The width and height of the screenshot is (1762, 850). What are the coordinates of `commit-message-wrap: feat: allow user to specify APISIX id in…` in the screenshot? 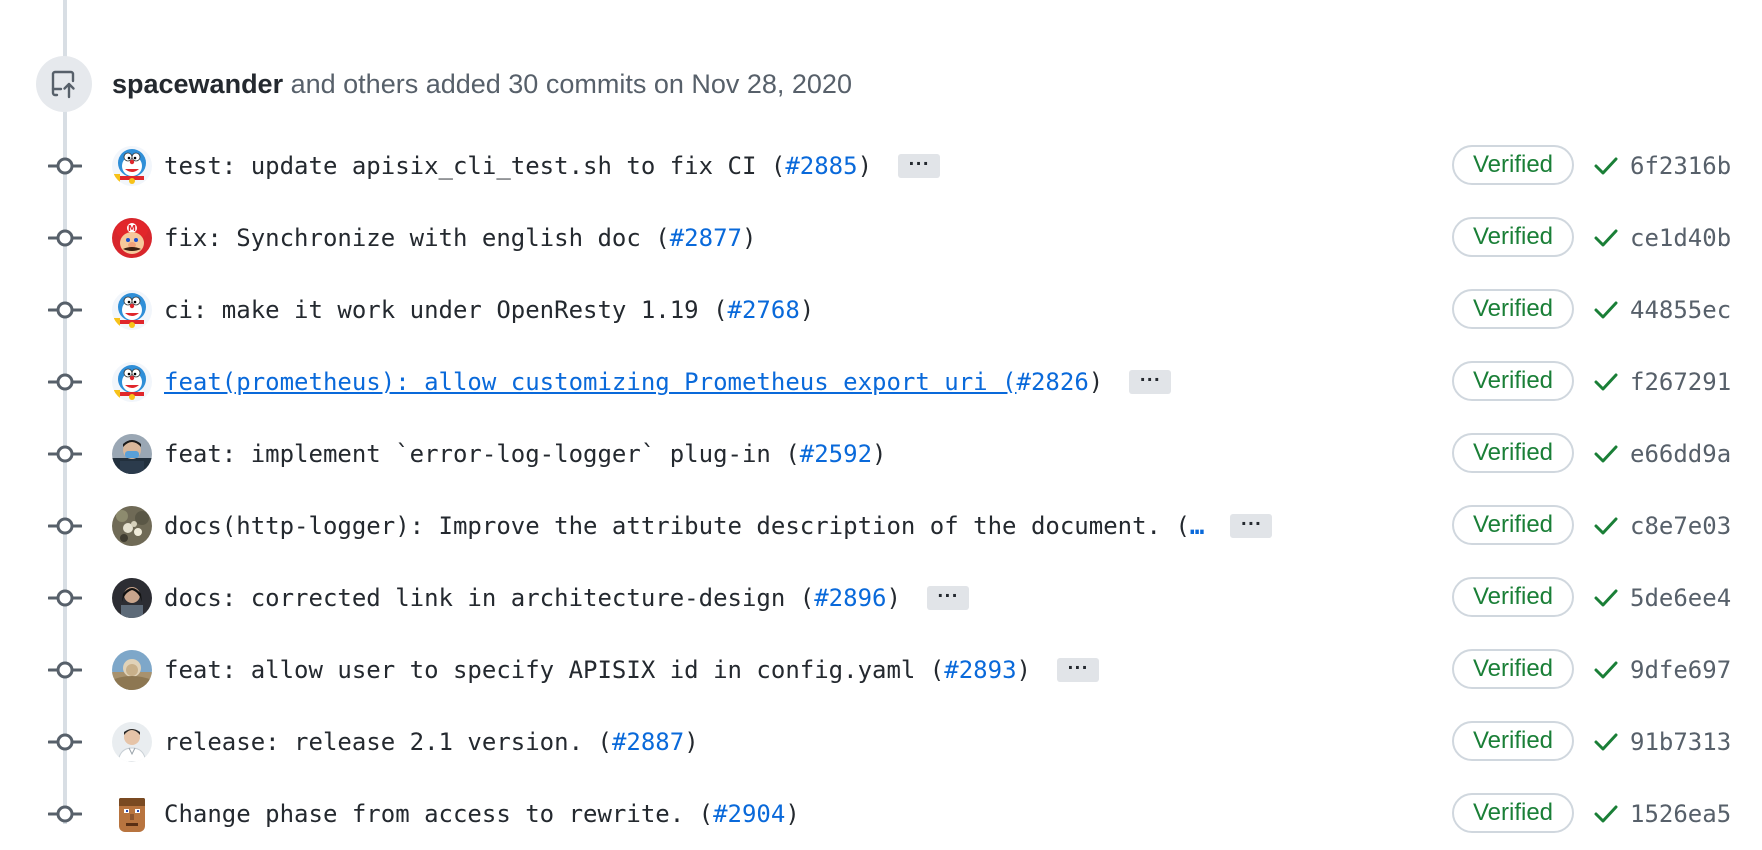 It's located at (597, 670).